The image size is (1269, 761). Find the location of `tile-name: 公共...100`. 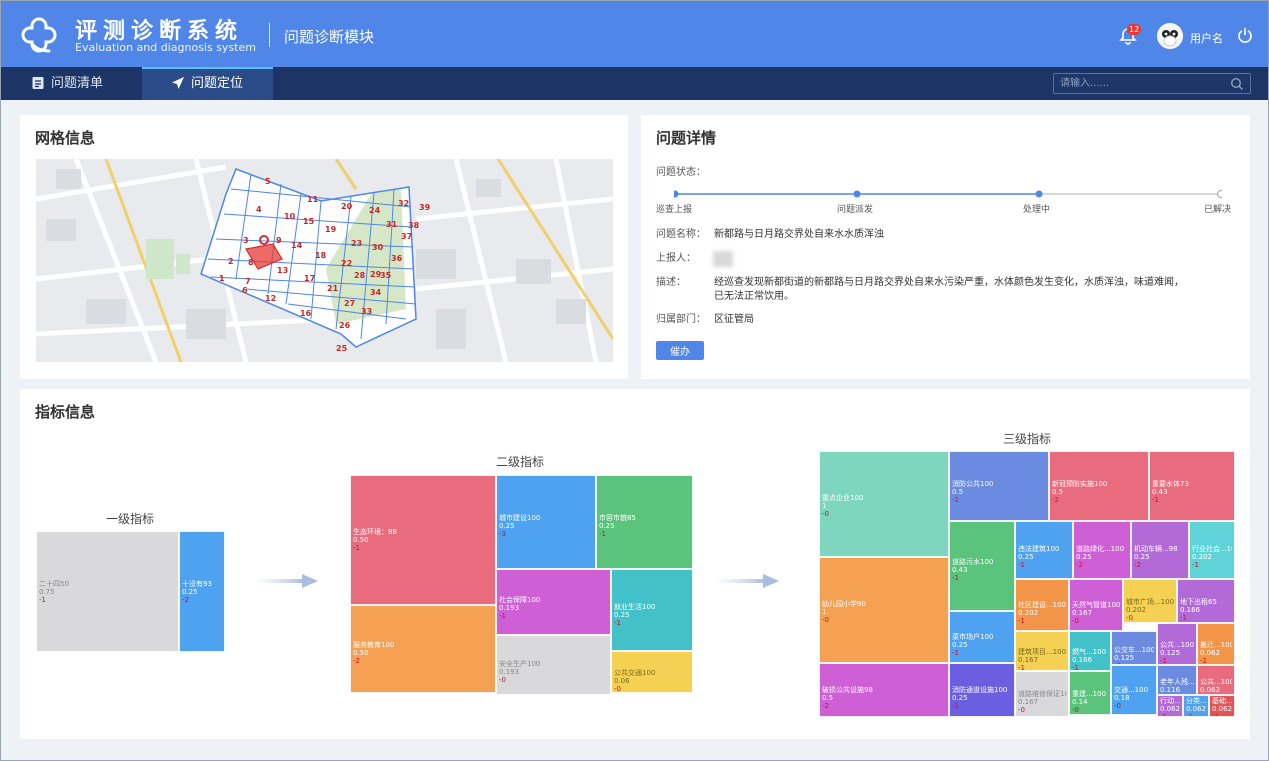

tile-name: 公共...100 is located at coordinates (1216, 682).